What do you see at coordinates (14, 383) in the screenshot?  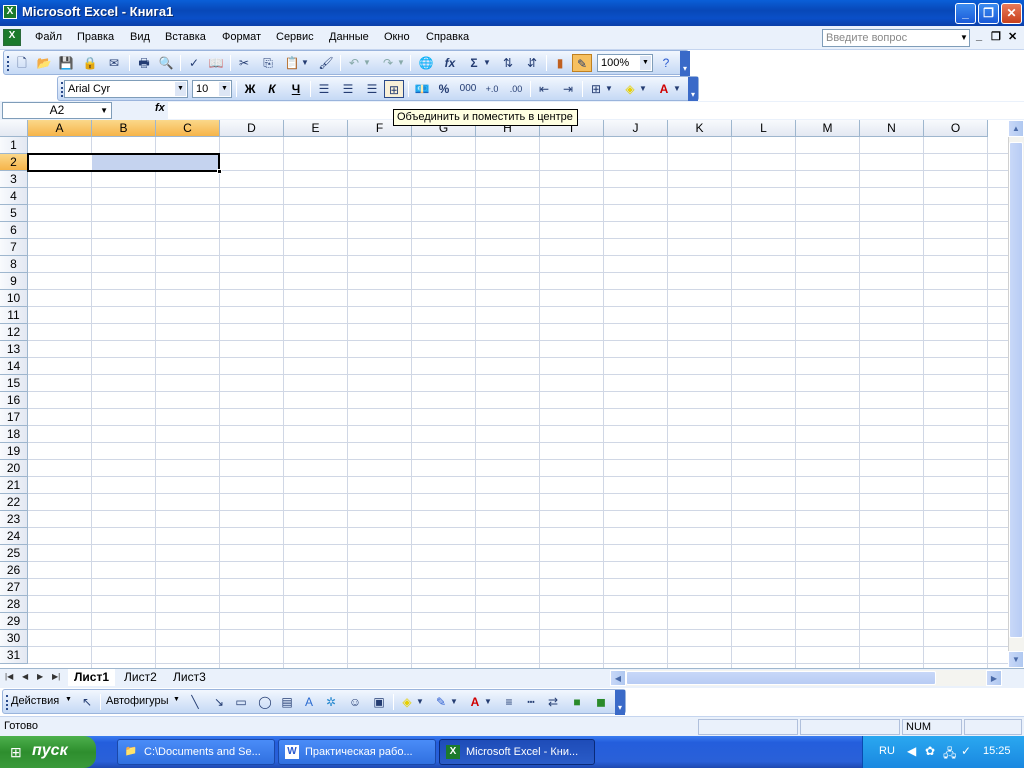 I see `row-header-15: 15` at bounding box center [14, 383].